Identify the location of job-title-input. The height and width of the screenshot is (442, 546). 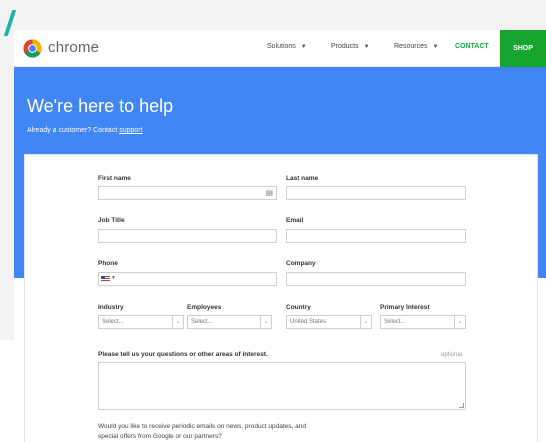
(187, 236).